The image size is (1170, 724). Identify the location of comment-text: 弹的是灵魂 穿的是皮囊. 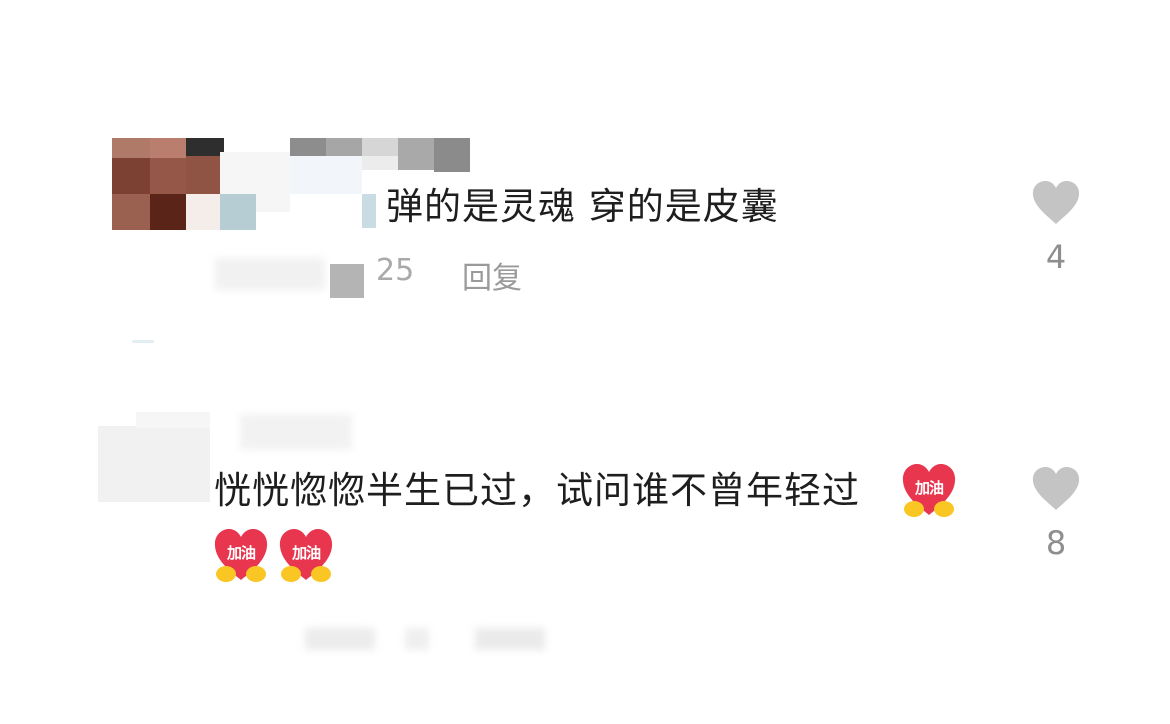
(582, 206).